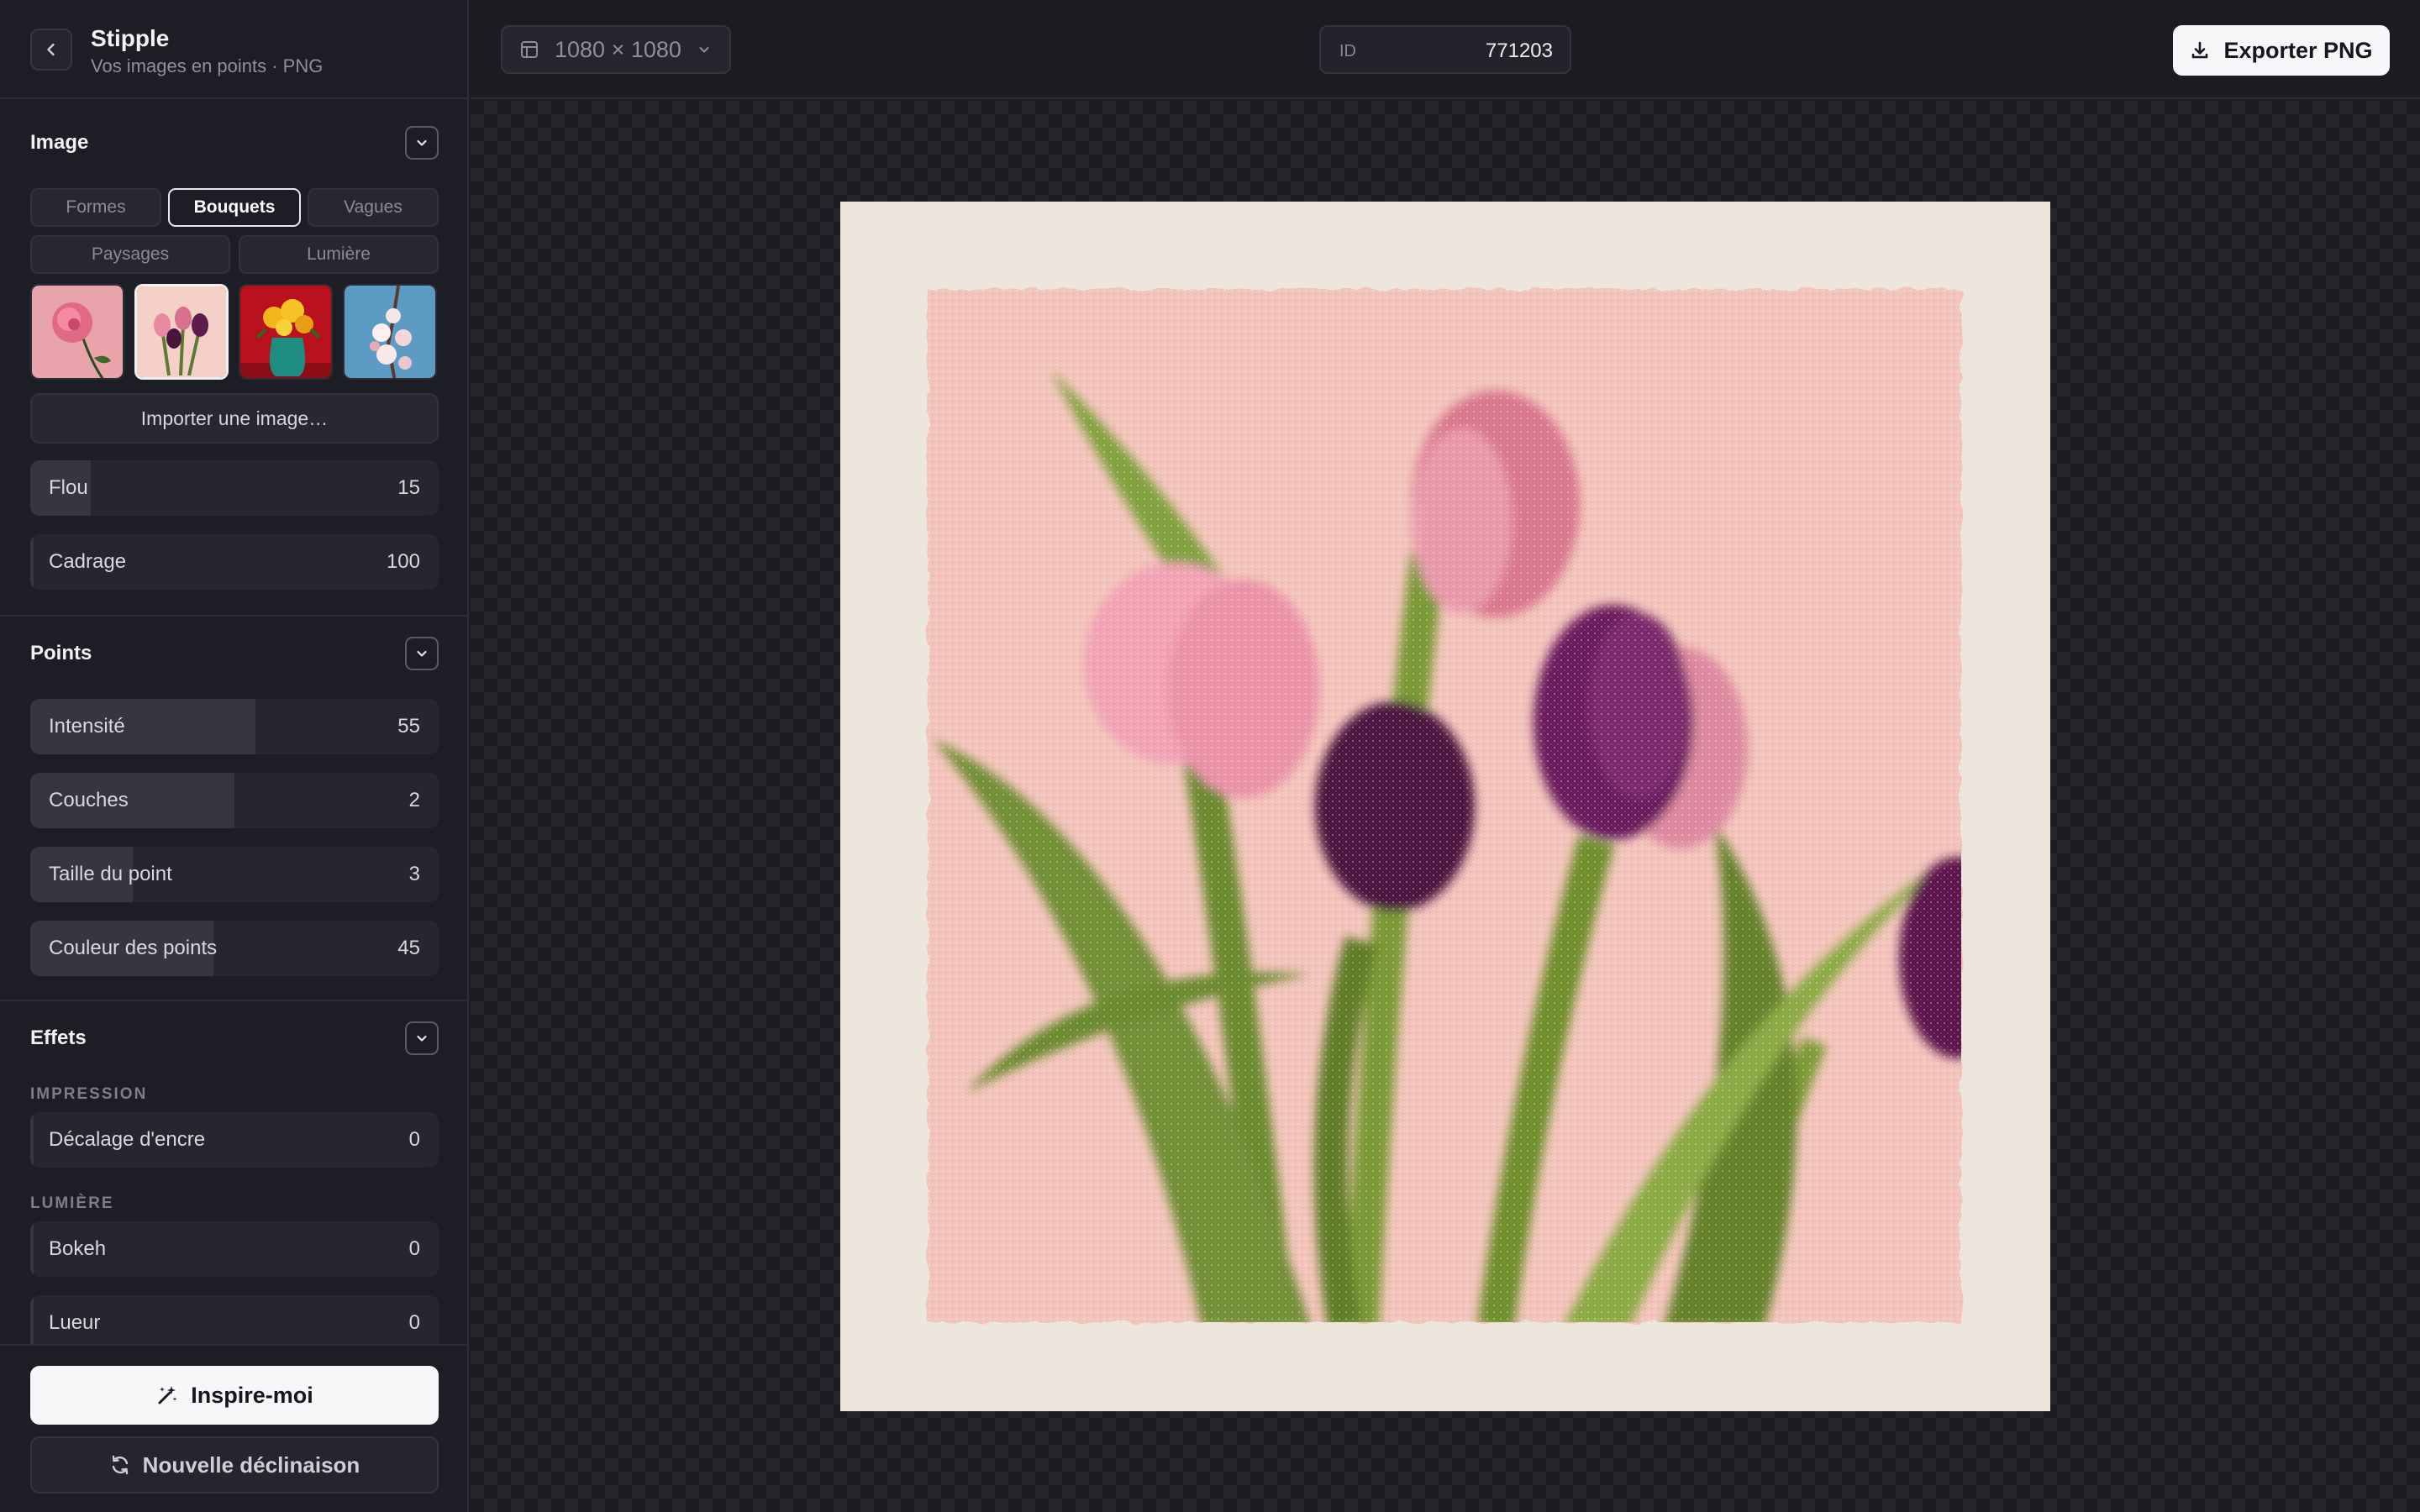 This screenshot has height=1512, width=2420. Describe the element at coordinates (252, 1395) in the screenshot. I see `inspire-label: Inspire-moi` at that location.